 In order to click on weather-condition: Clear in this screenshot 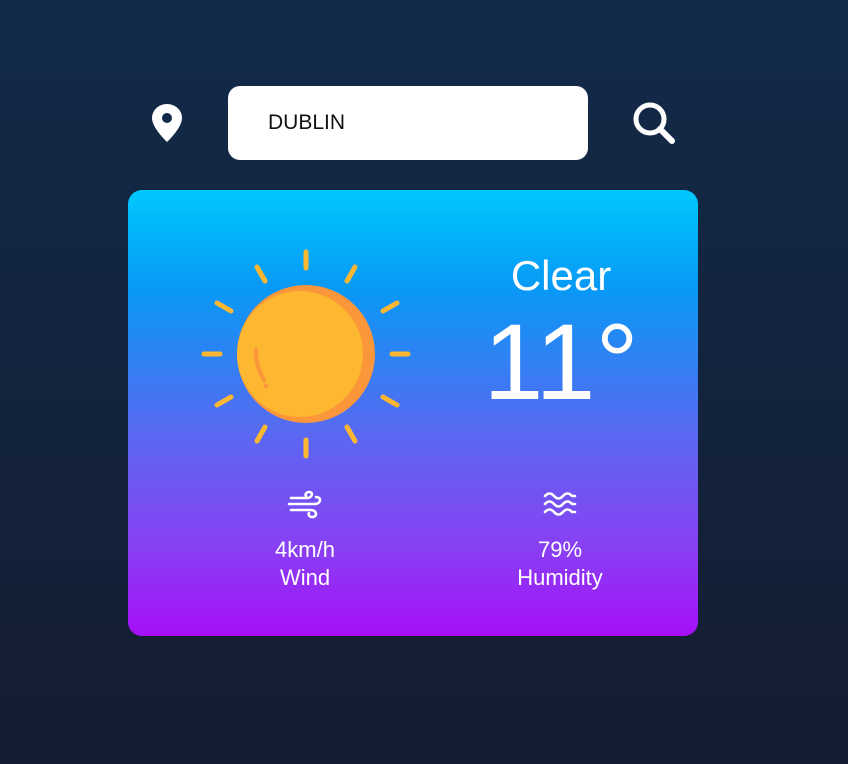, I will do `click(561, 275)`.